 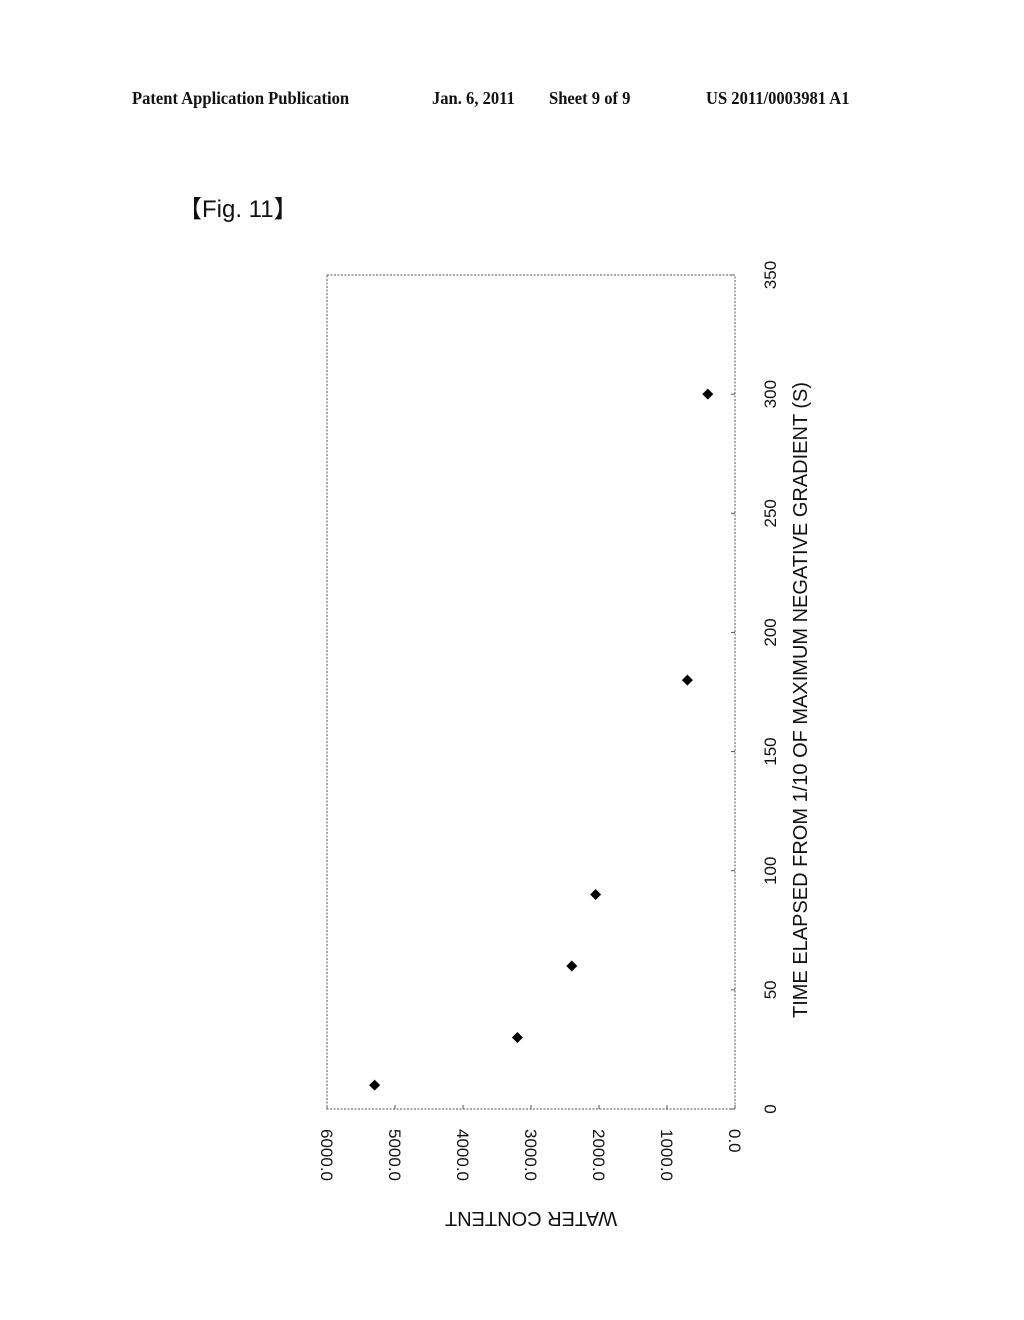 I want to click on y-tick-label: 3000.0, so click(x=530, y=1155).